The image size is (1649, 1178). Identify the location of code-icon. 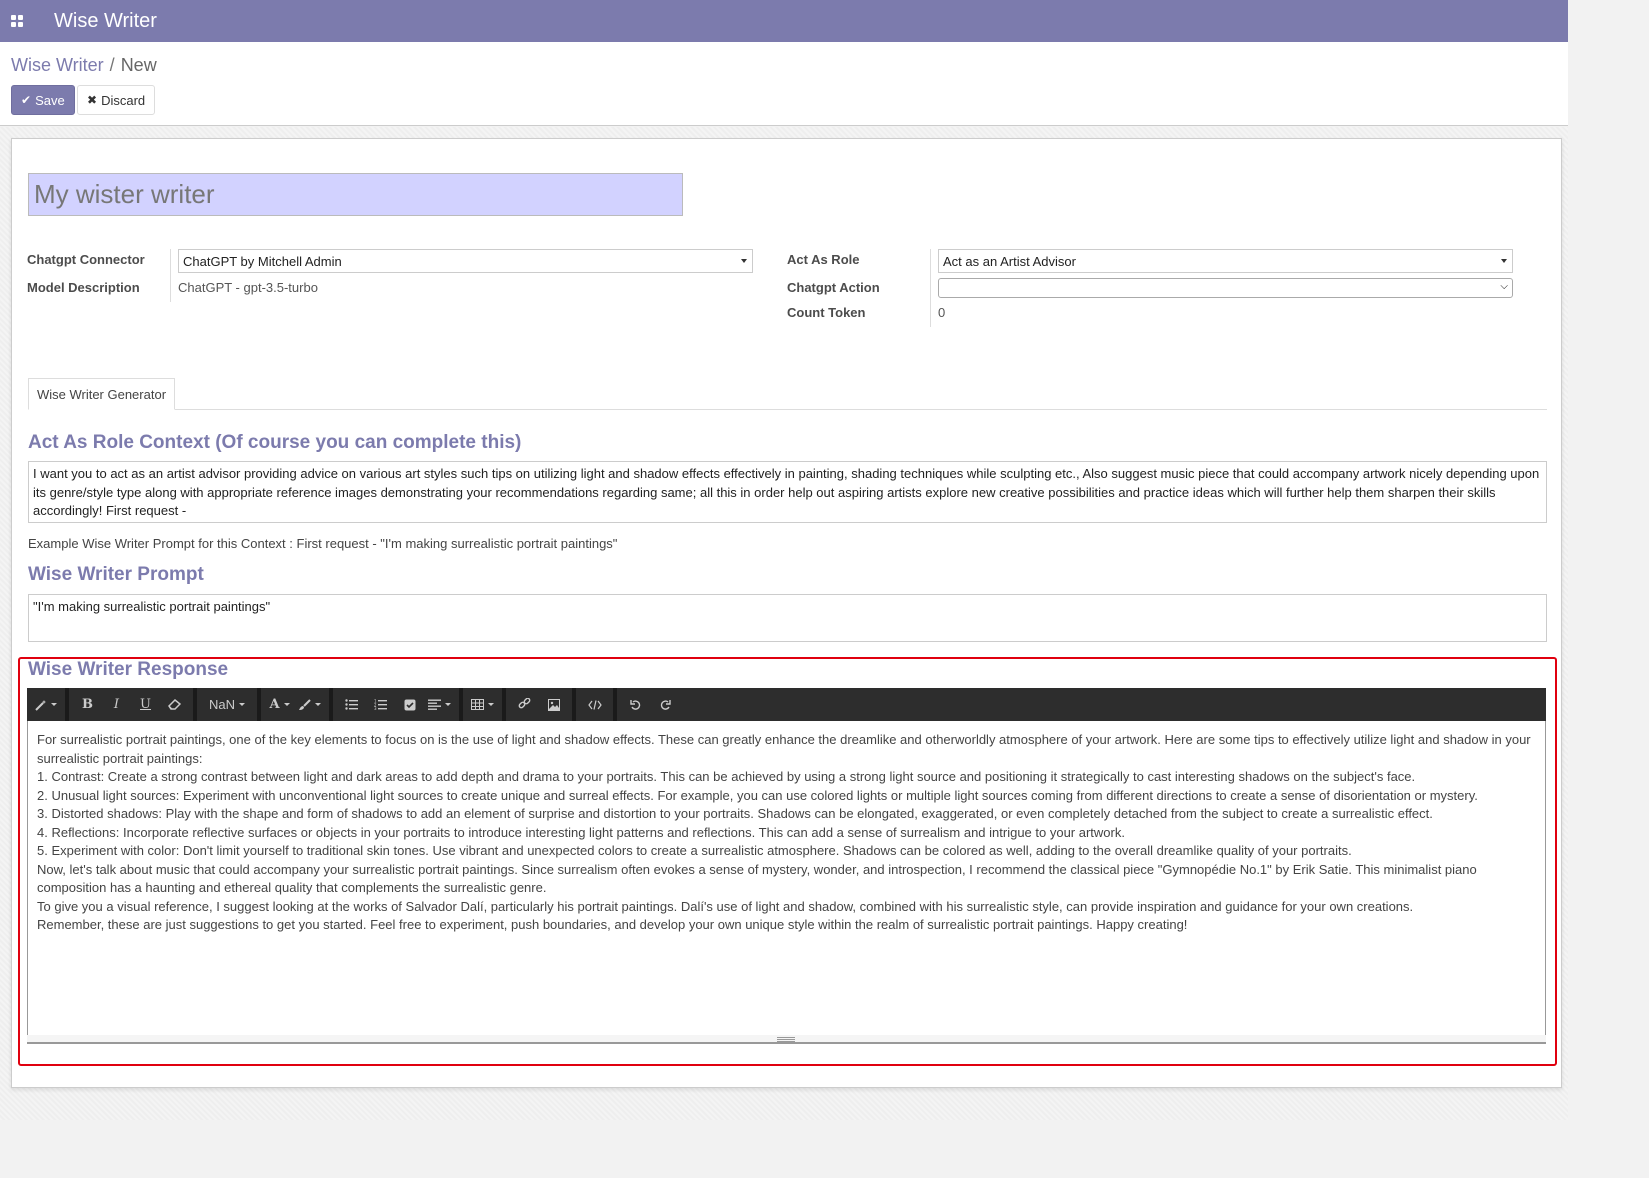
(594, 704).